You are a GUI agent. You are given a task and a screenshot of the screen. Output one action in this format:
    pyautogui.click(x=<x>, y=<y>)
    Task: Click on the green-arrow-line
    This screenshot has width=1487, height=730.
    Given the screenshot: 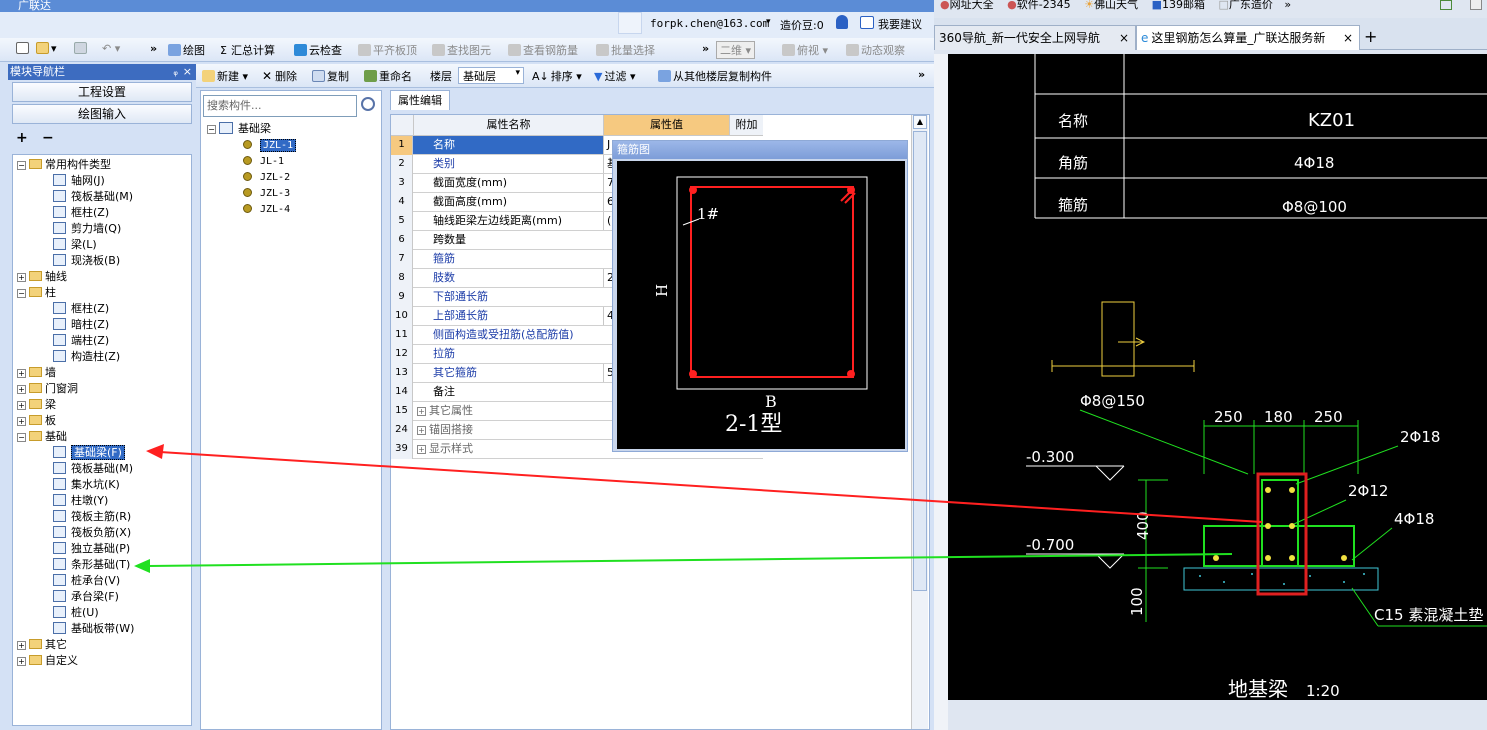 What is the action you would take?
    pyautogui.click(x=690, y=560)
    